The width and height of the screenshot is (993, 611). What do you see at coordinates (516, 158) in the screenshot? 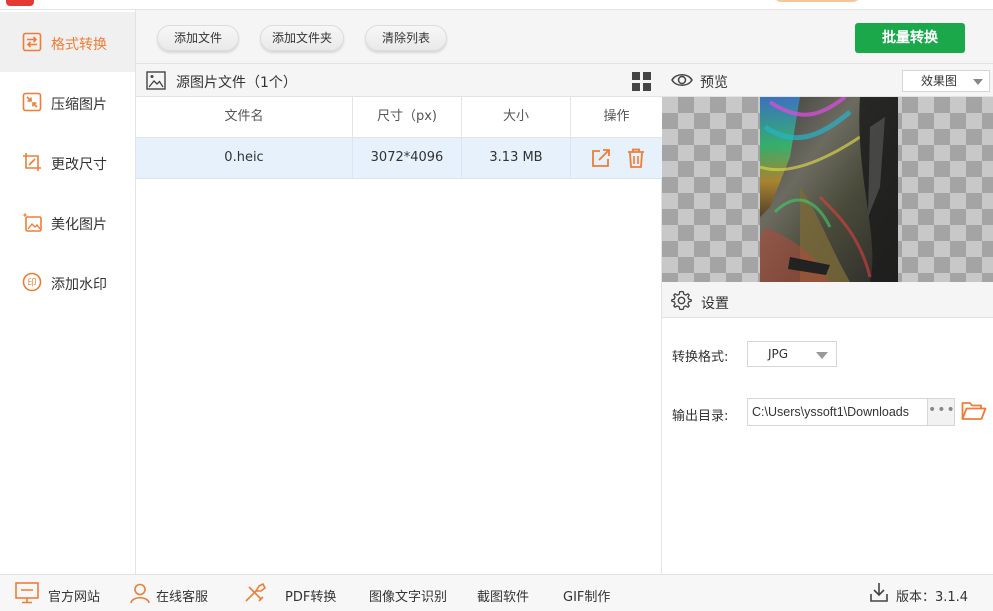
I see `file-size-cell: 3.13 MB` at bounding box center [516, 158].